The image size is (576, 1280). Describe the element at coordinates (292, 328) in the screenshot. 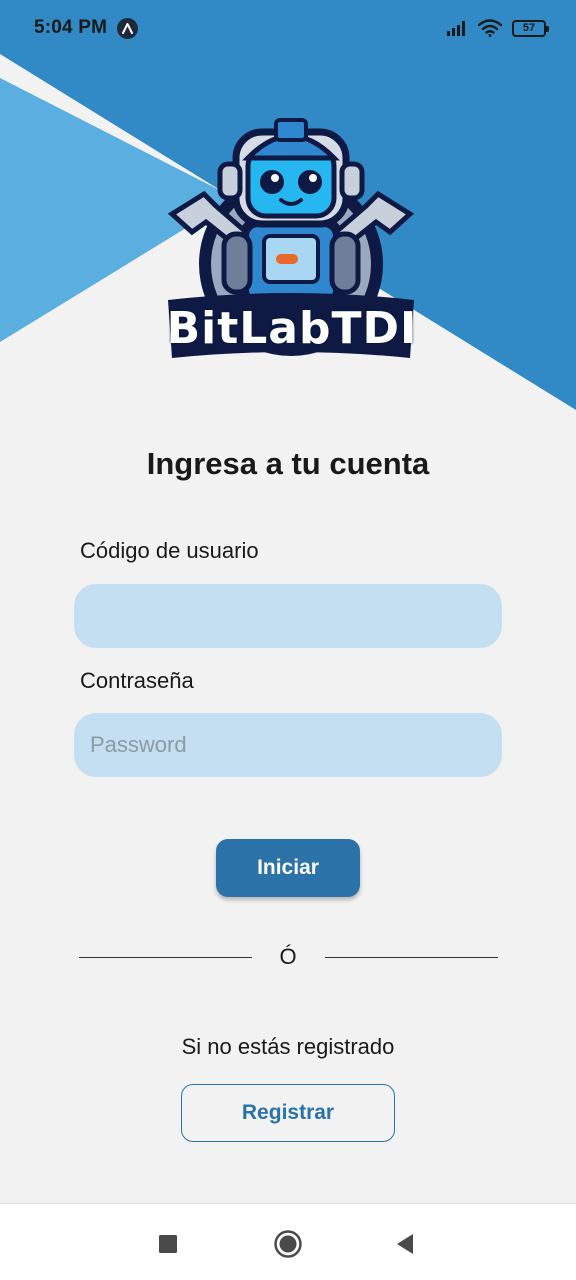

I see `logo-text: BitLabTDI` at that location.